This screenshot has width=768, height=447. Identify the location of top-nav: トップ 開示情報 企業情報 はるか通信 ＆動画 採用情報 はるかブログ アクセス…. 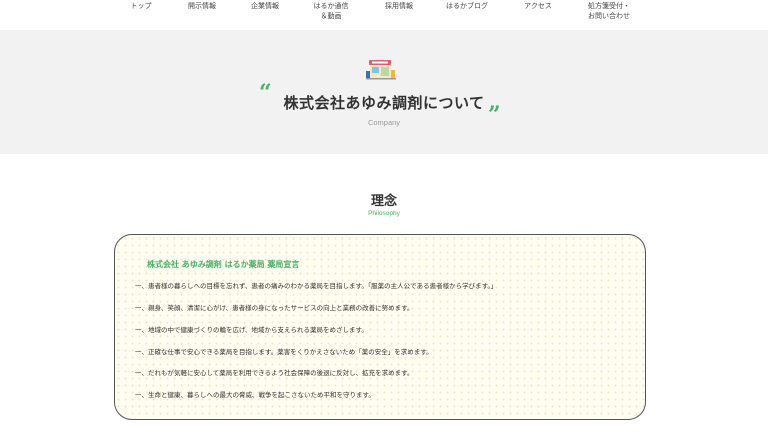
(384, 15).